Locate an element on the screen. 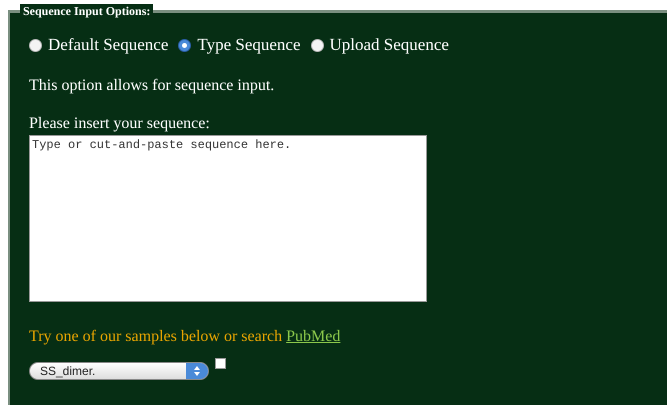 The image size is (667, 405). description-text: This option allows for sequence input. is located at coordinates (152, 86).